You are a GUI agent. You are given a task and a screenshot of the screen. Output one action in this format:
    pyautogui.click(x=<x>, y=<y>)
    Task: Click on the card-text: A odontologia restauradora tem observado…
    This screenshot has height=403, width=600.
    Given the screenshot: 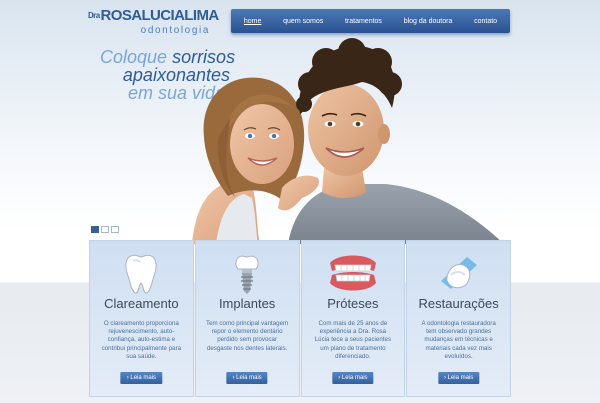 What is the action you would take?
    pyautogui.click(x=458, y=340)
    